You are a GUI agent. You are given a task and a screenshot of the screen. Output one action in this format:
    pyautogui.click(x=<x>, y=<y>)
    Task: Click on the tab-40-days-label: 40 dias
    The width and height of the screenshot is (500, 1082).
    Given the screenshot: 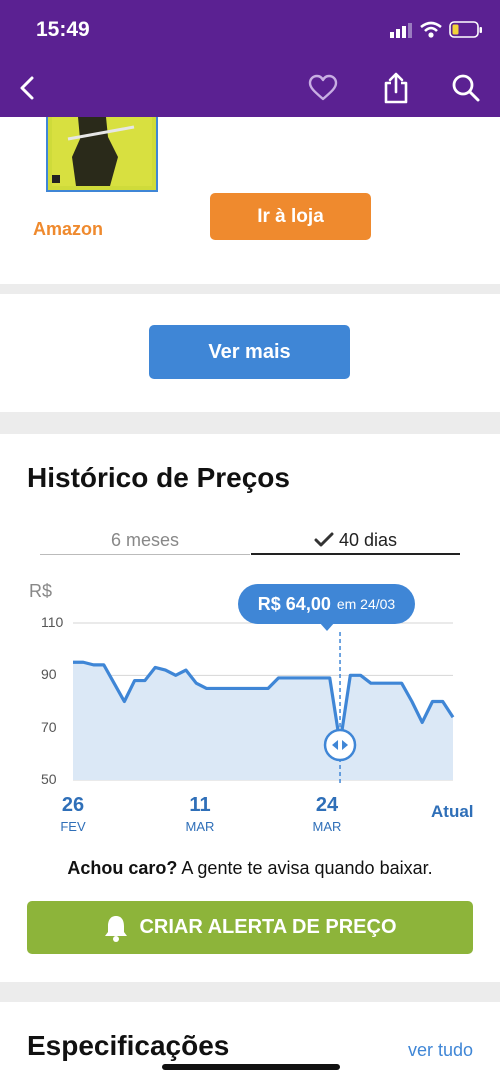 What is the action you would take?
    pyautogui.click(x=368, y=539)
    